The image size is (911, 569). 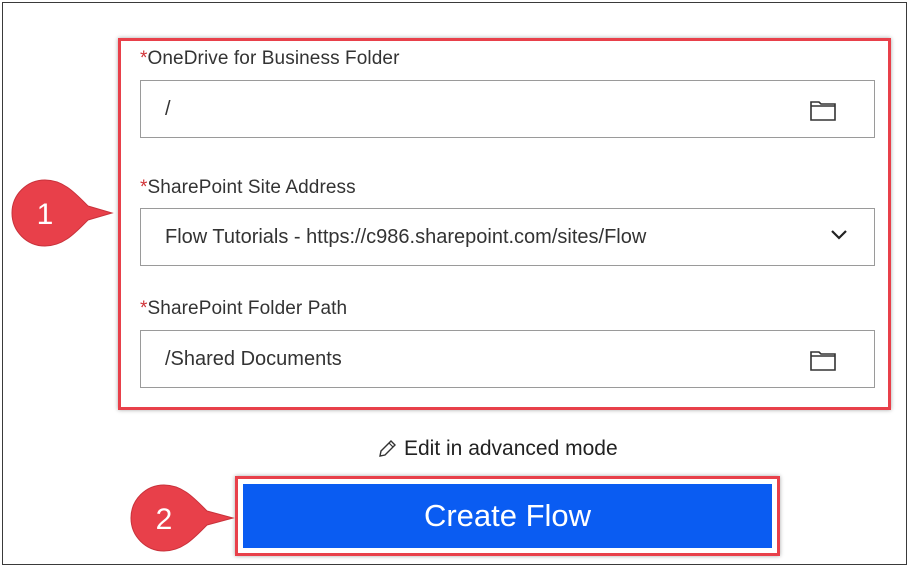 I want to click on sharepoint-folder-label: *SharePoint Folder Path, so click(x=243, y=309).